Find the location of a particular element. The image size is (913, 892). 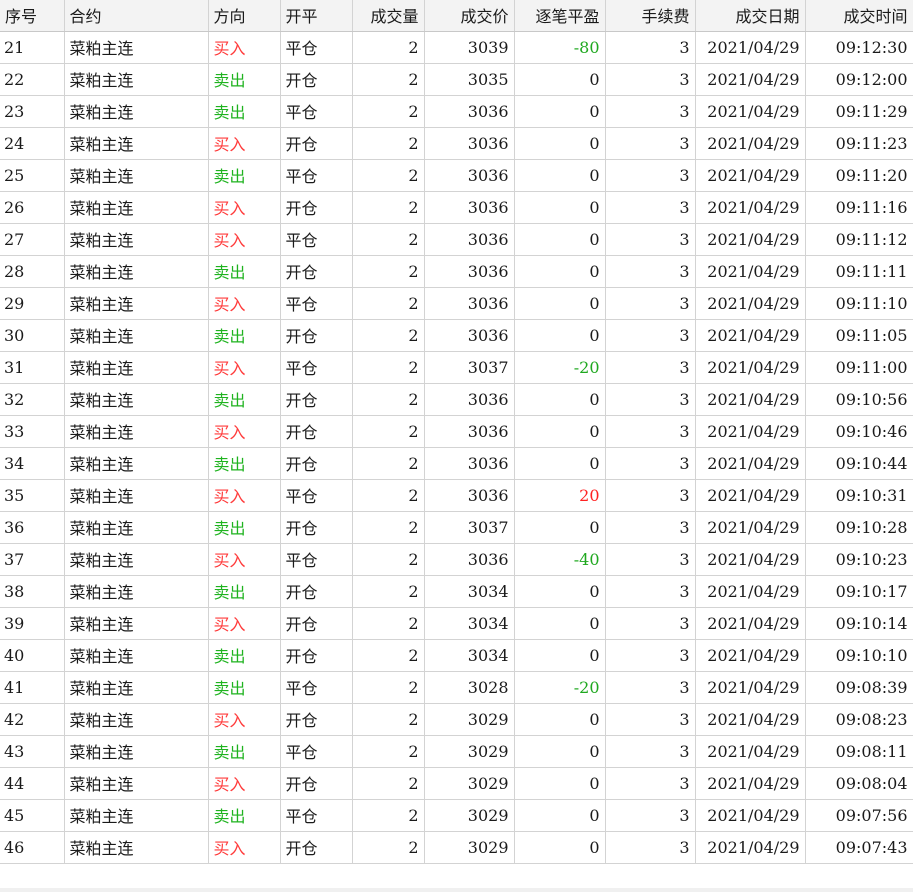

table-row: 32 菜粕主连 卖出 开仓 2 3036 0 3 2021/04/29 09:10:56 is located at coordinates (456, 399).